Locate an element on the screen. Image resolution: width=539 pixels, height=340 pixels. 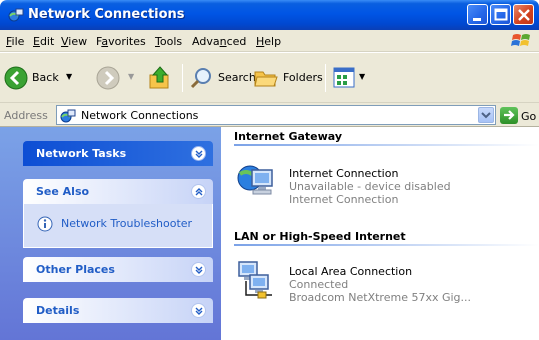
back-dropdown-icon: ▼ is located at coordinates (69, 76).